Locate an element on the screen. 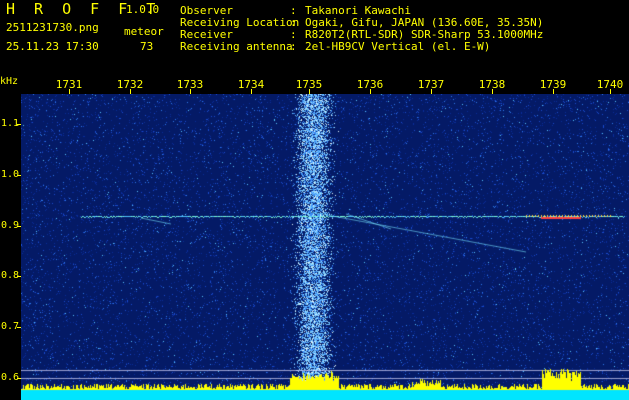 Image resolution: width=629 pixels, height=400 pixels. y-axis: 1.1 1.0 0.9 0.8 0.7 0.6 is located at coordinates (10, 247).